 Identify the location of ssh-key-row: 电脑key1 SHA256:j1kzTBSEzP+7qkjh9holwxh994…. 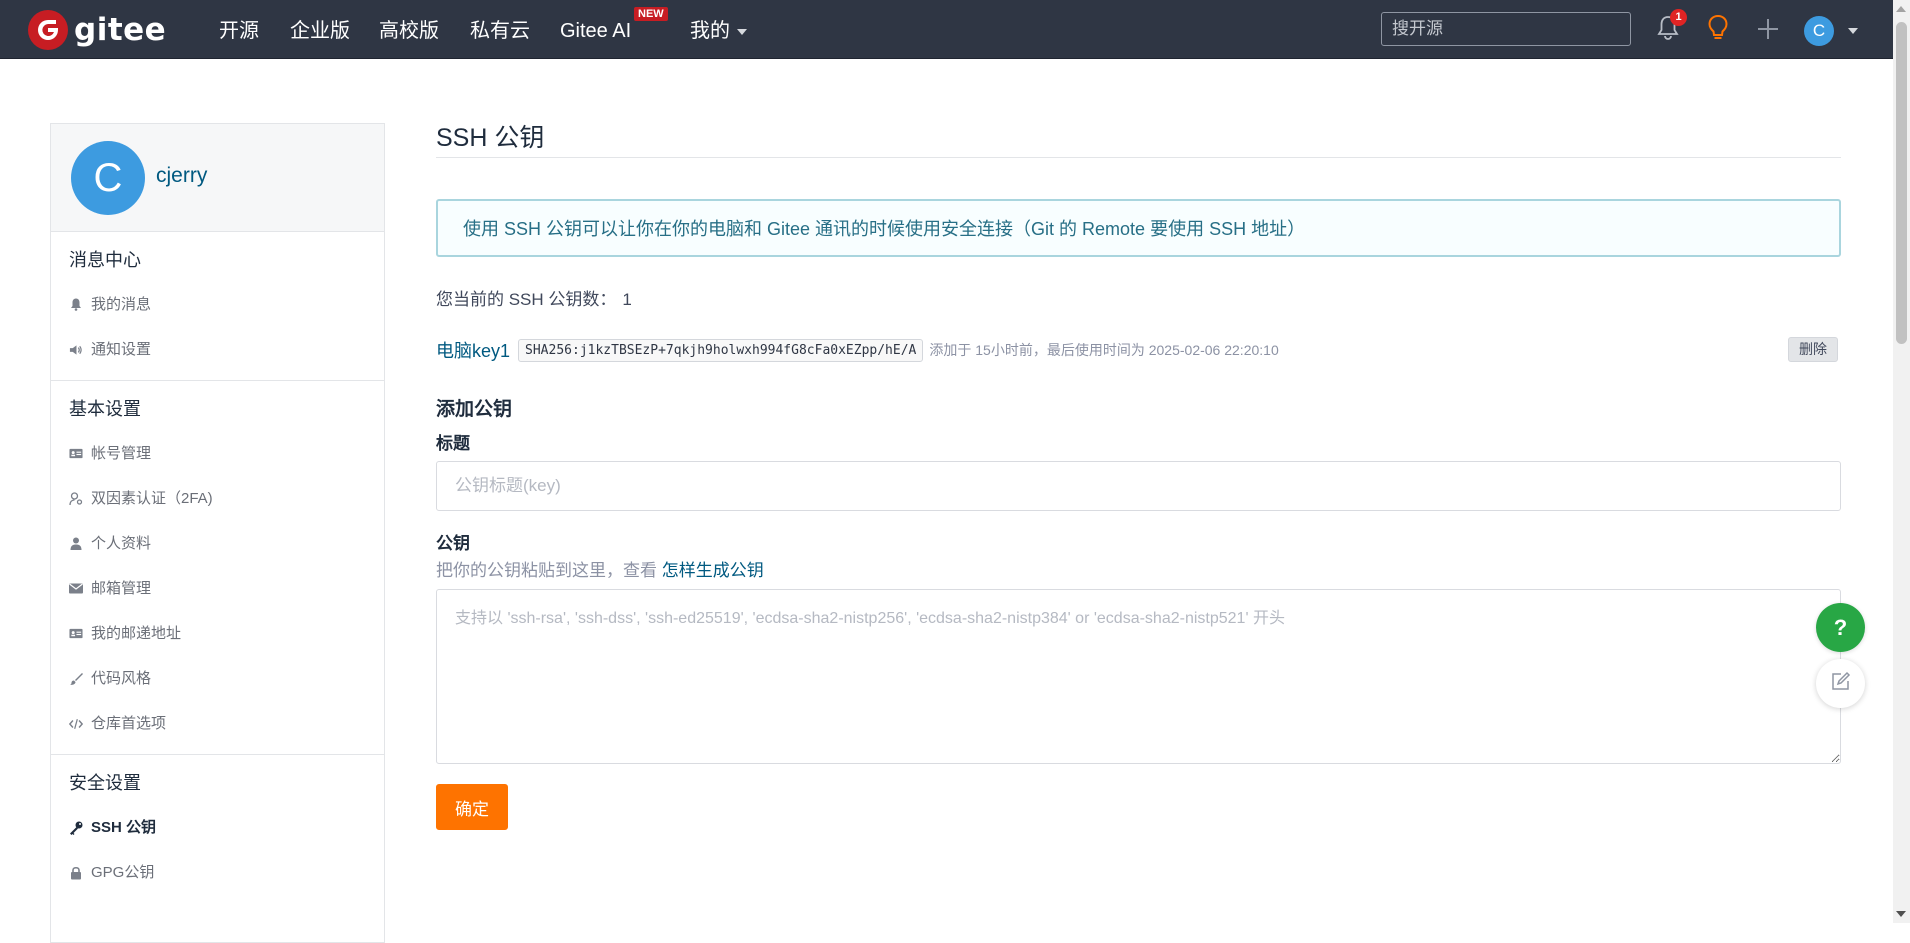
(1138, 350).